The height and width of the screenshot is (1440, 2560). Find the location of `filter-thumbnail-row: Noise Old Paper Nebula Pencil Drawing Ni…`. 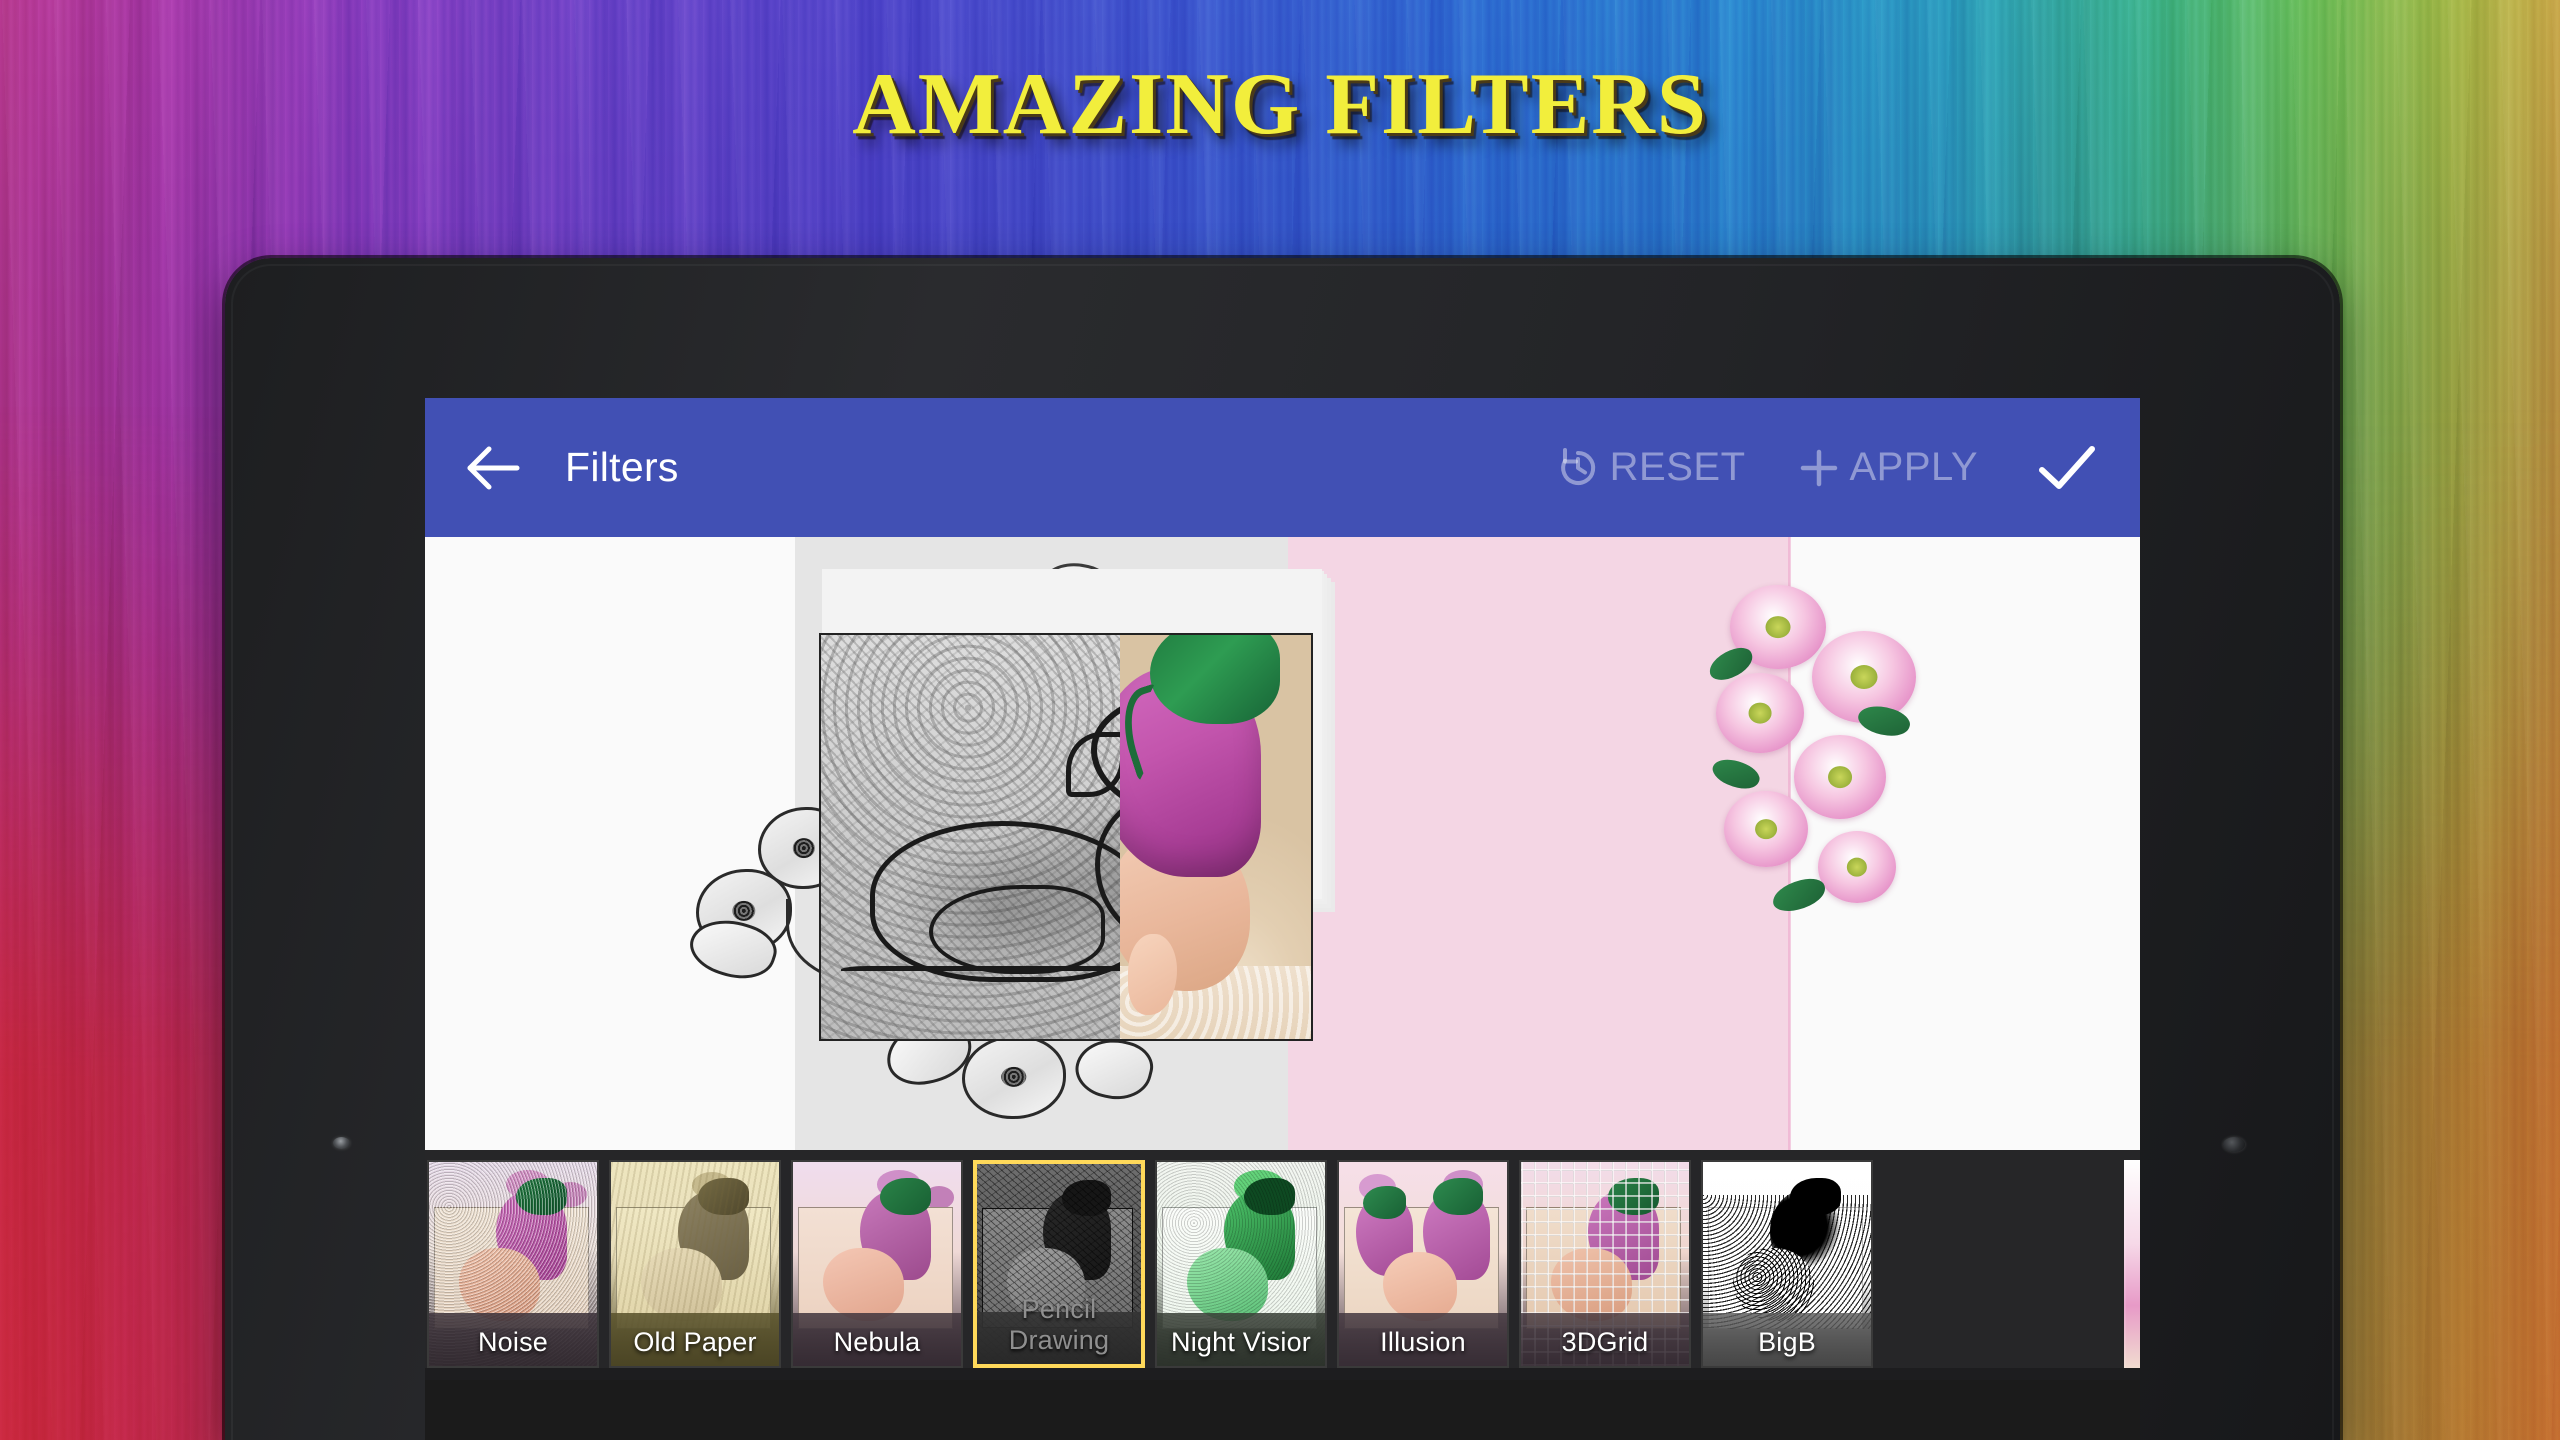

filter-thumbnail-row: Noise Old Paper Nebula Pencil Drawing Ni… is located at coordinates (1282, 1264).